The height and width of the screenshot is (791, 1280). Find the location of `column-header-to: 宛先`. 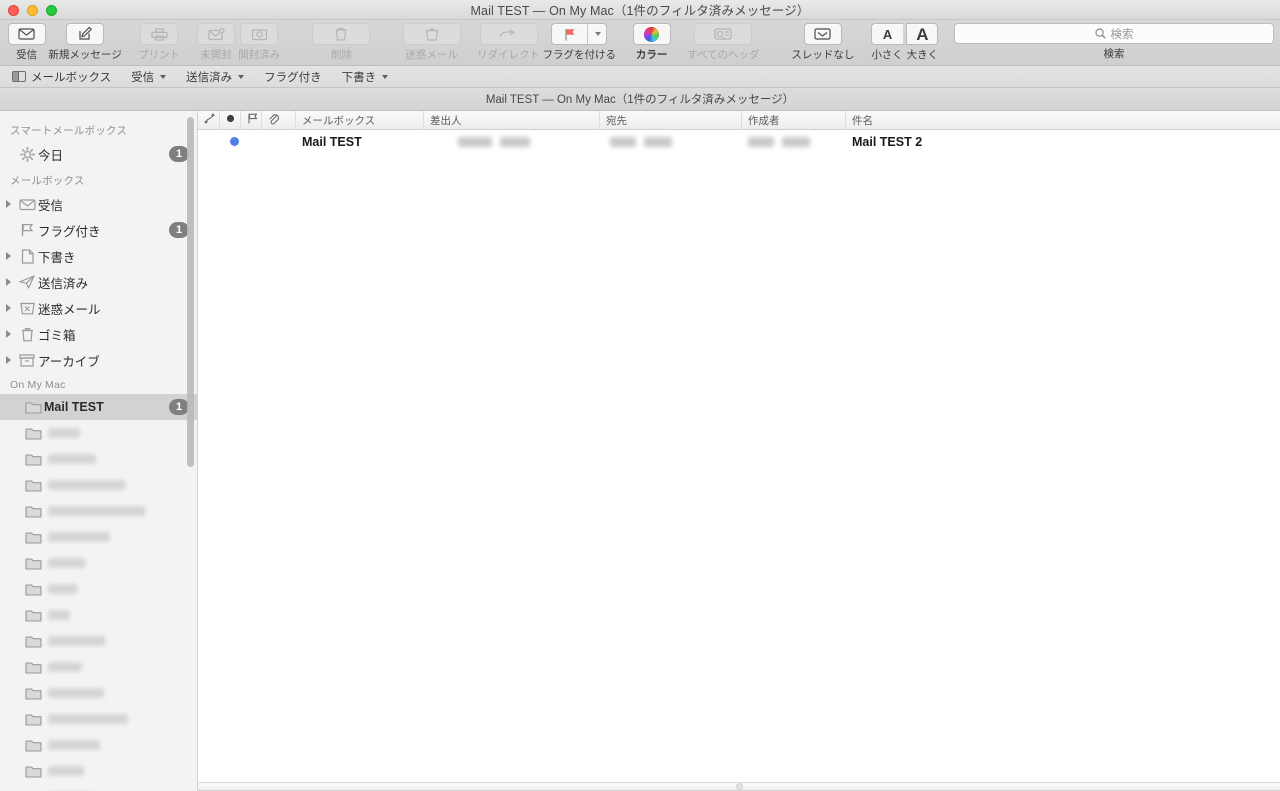

column-header-to: 宛先 is located at coordinates (671, 120).